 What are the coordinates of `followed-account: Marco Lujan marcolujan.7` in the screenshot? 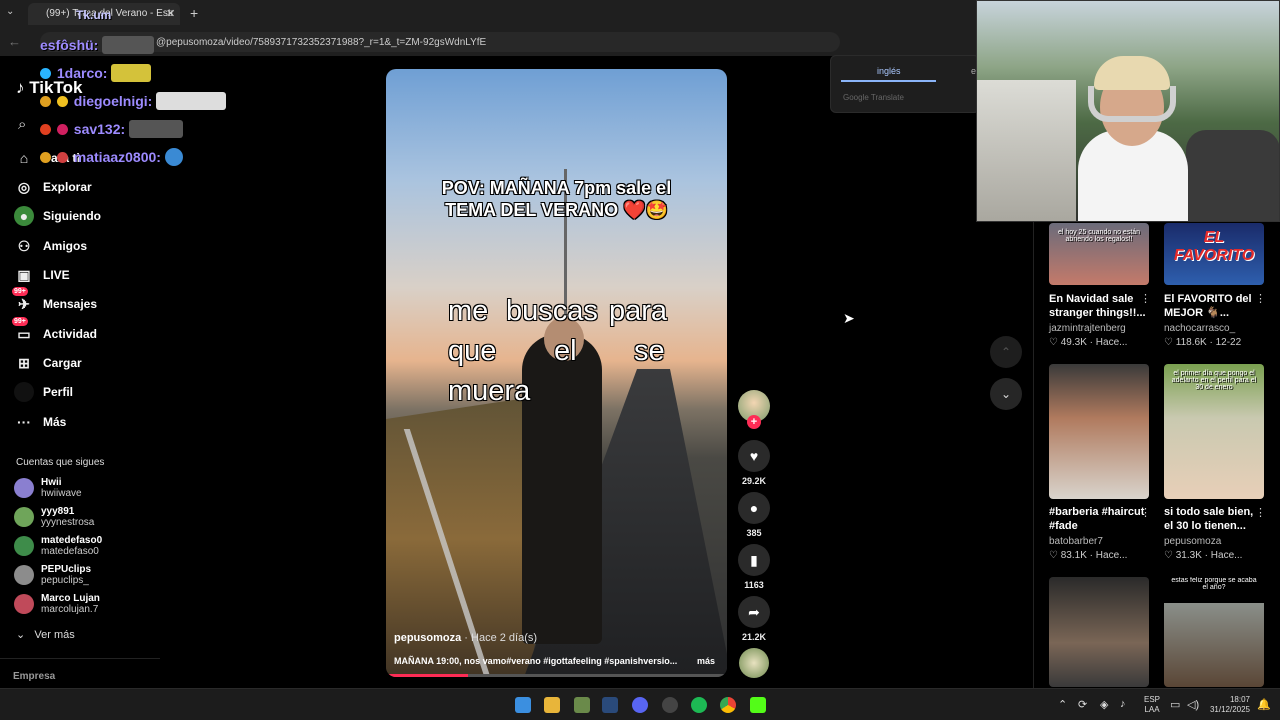 It's located at (57, 604).